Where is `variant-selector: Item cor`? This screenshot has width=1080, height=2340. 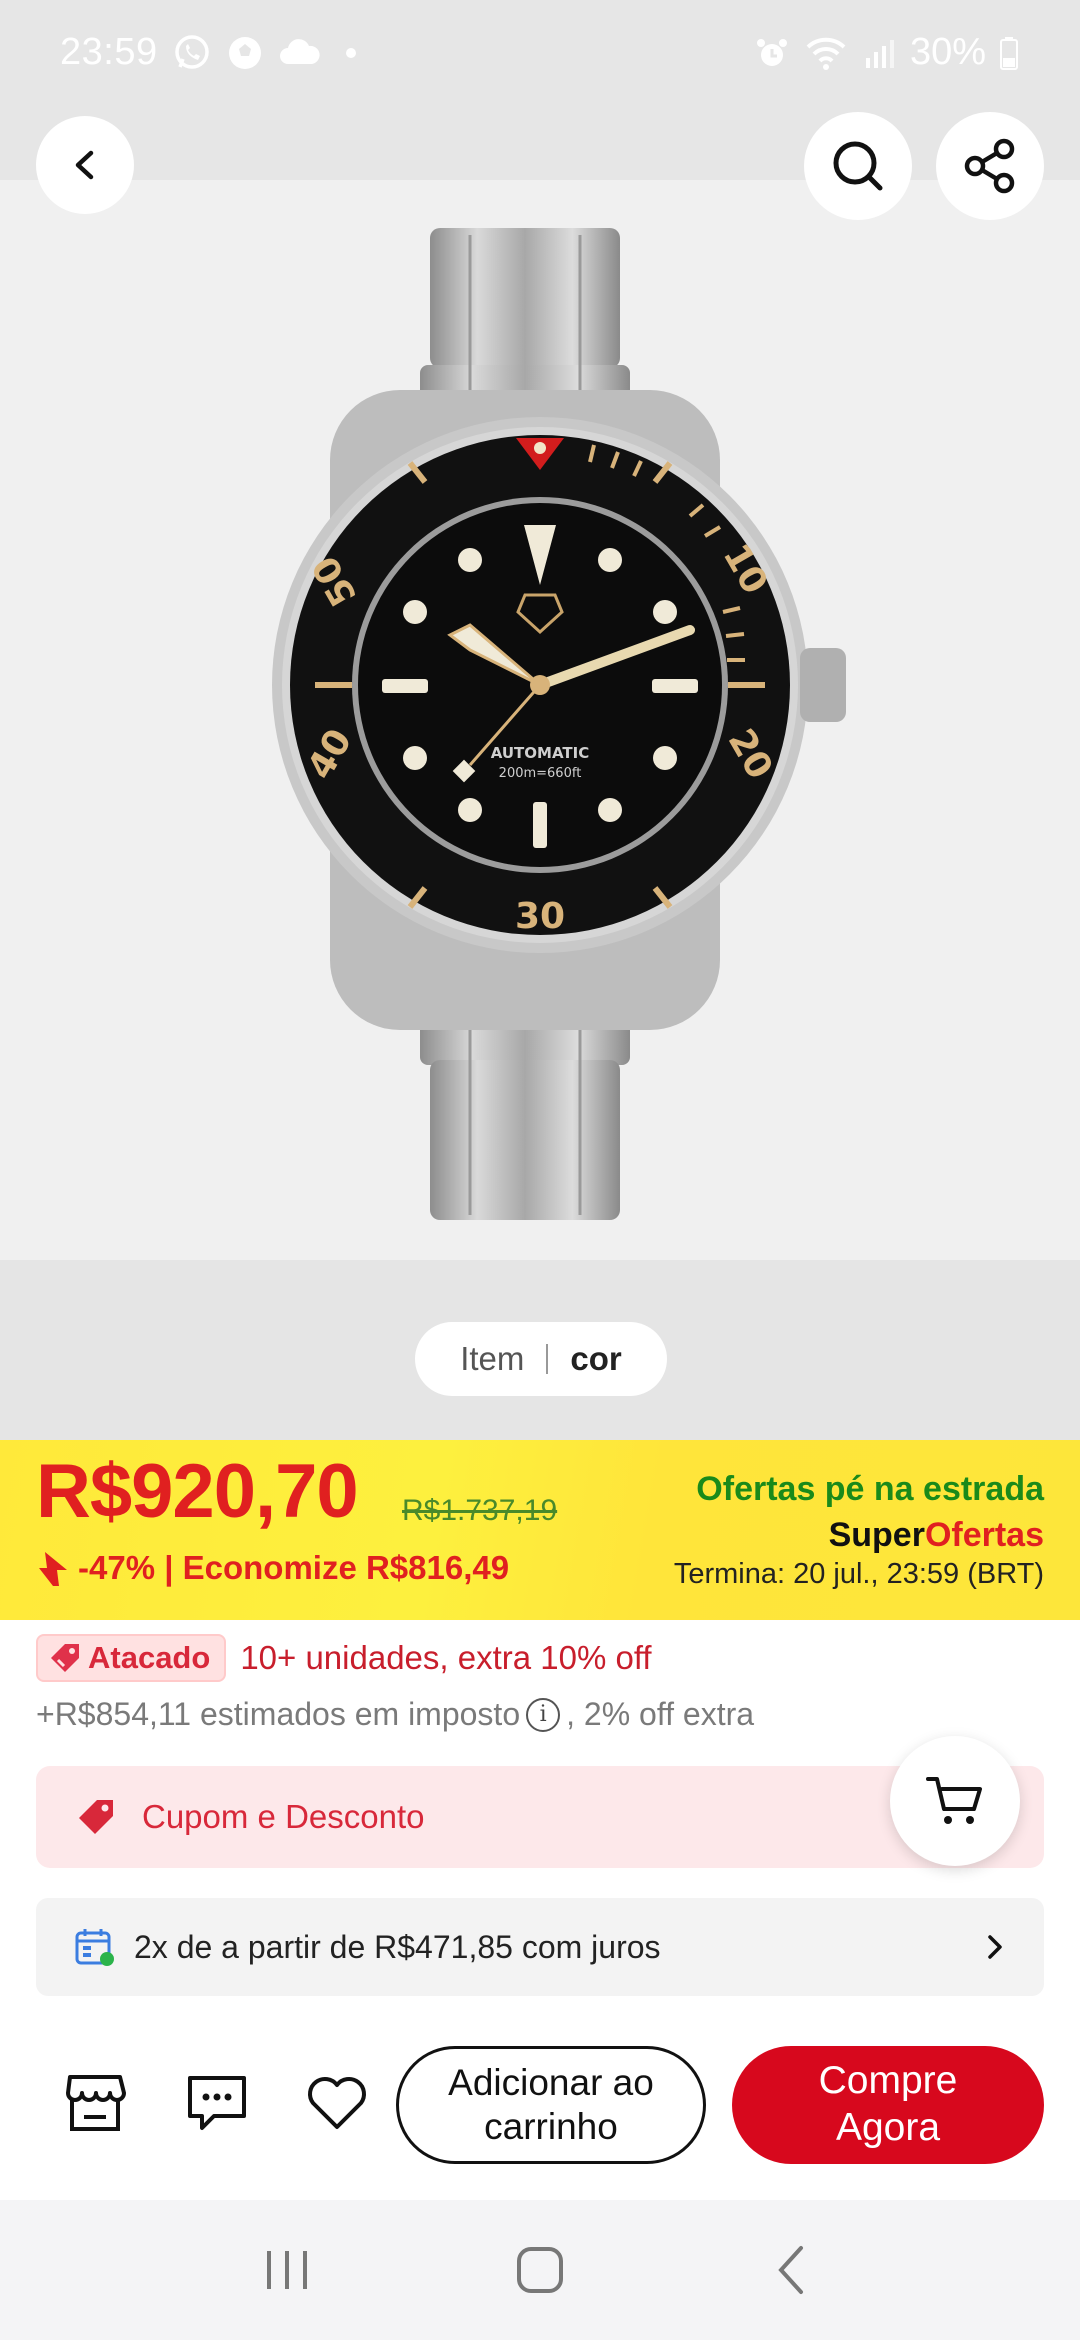
variant-selector: Item cor is located at coordinates (541, 1359).